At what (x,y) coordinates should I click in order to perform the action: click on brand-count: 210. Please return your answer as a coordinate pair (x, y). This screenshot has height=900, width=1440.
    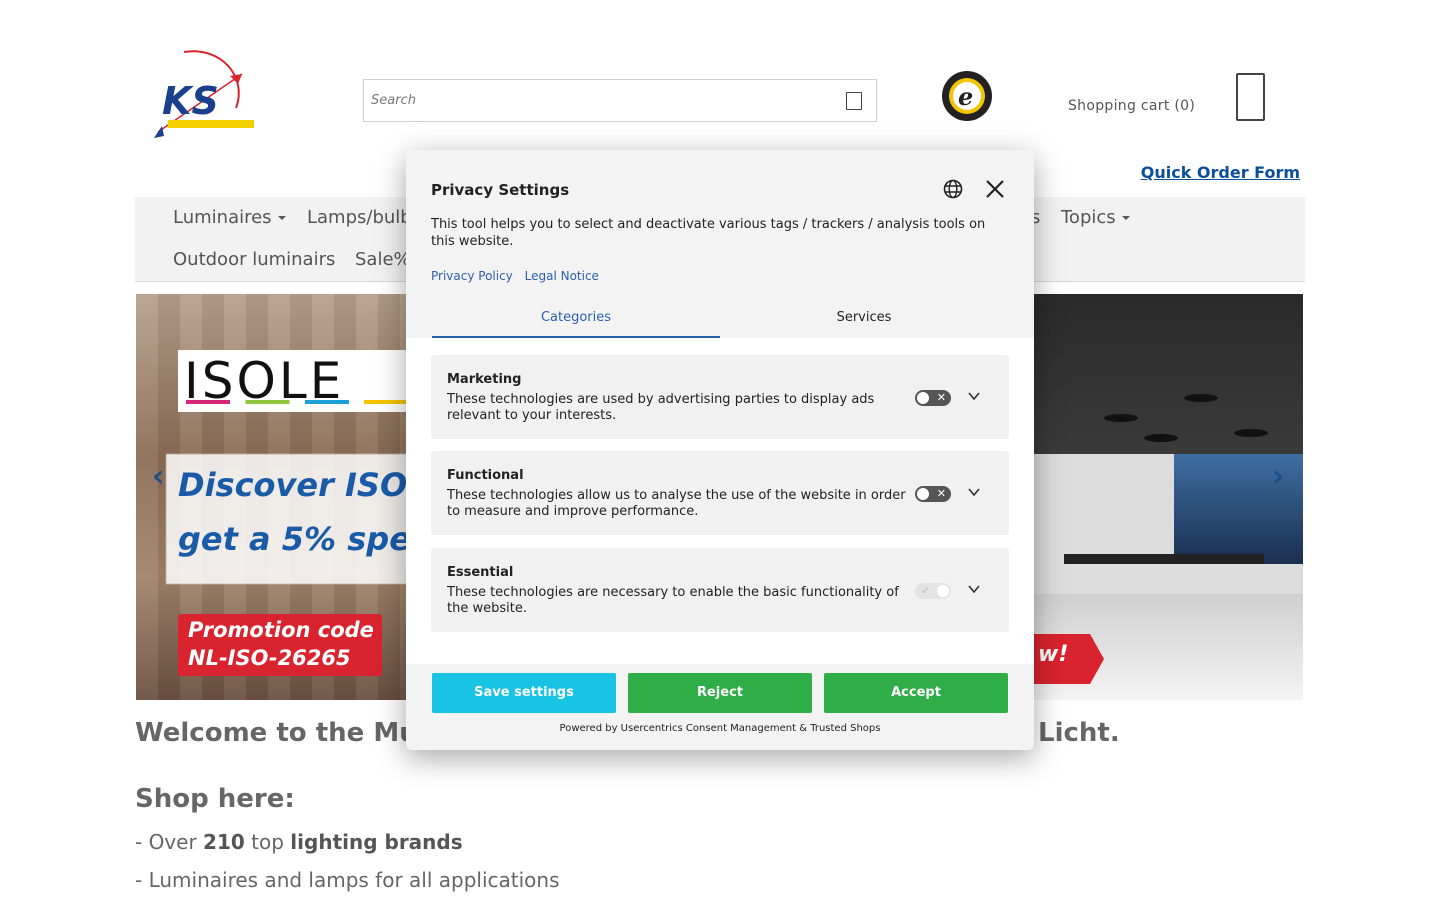
    Looking at the image, I should click on (224, 842).